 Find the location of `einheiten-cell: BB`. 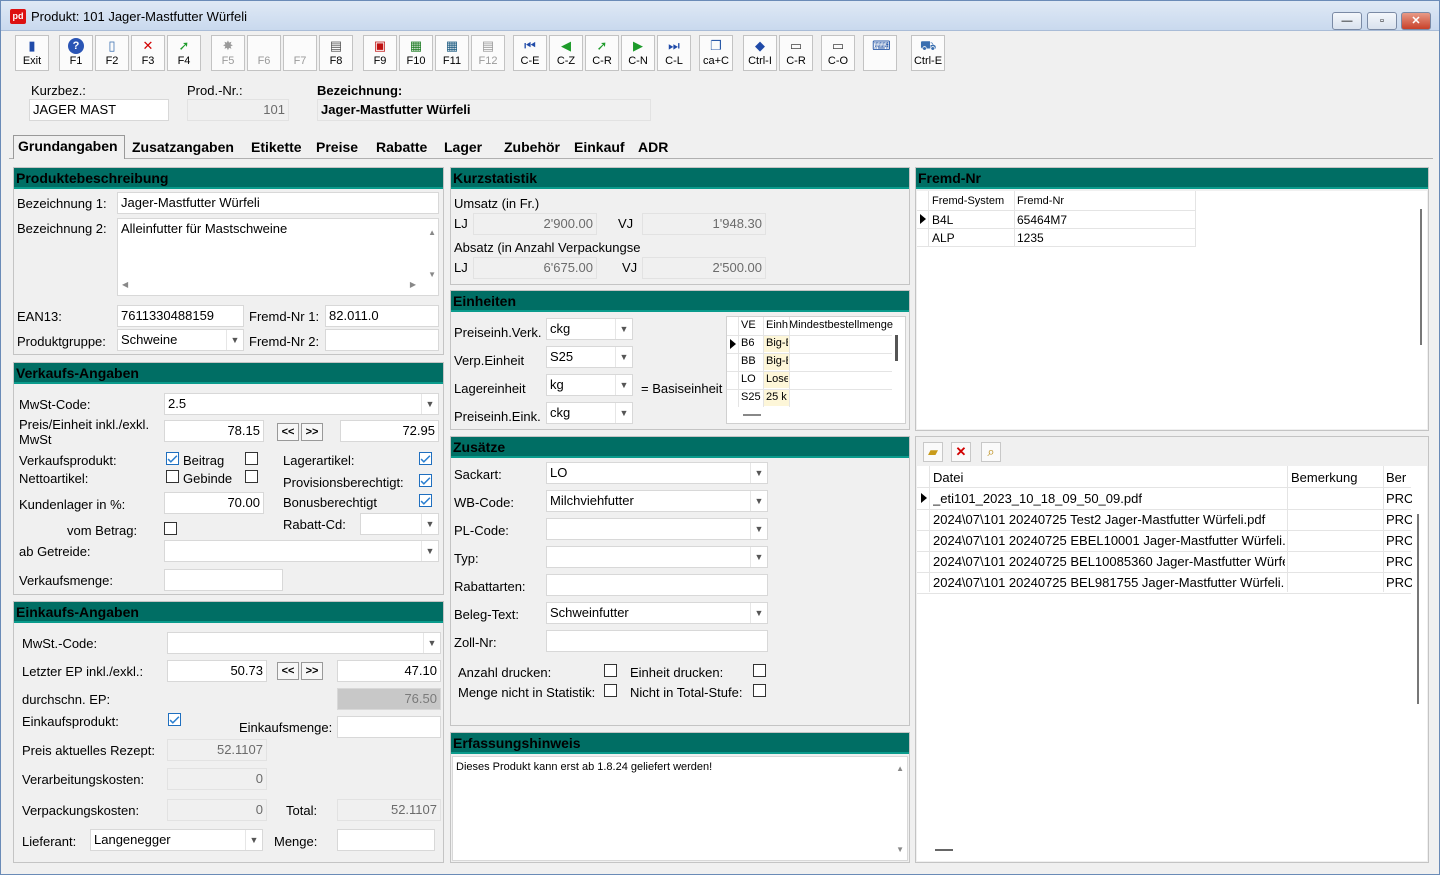

einheiten-cell: BB is located at coordinates (752, 361).